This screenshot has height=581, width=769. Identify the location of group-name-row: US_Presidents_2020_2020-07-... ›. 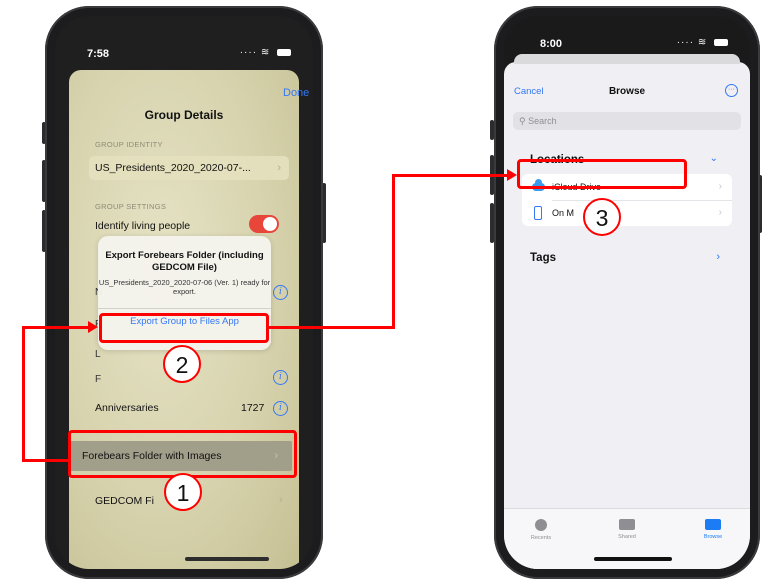
(189, 168).